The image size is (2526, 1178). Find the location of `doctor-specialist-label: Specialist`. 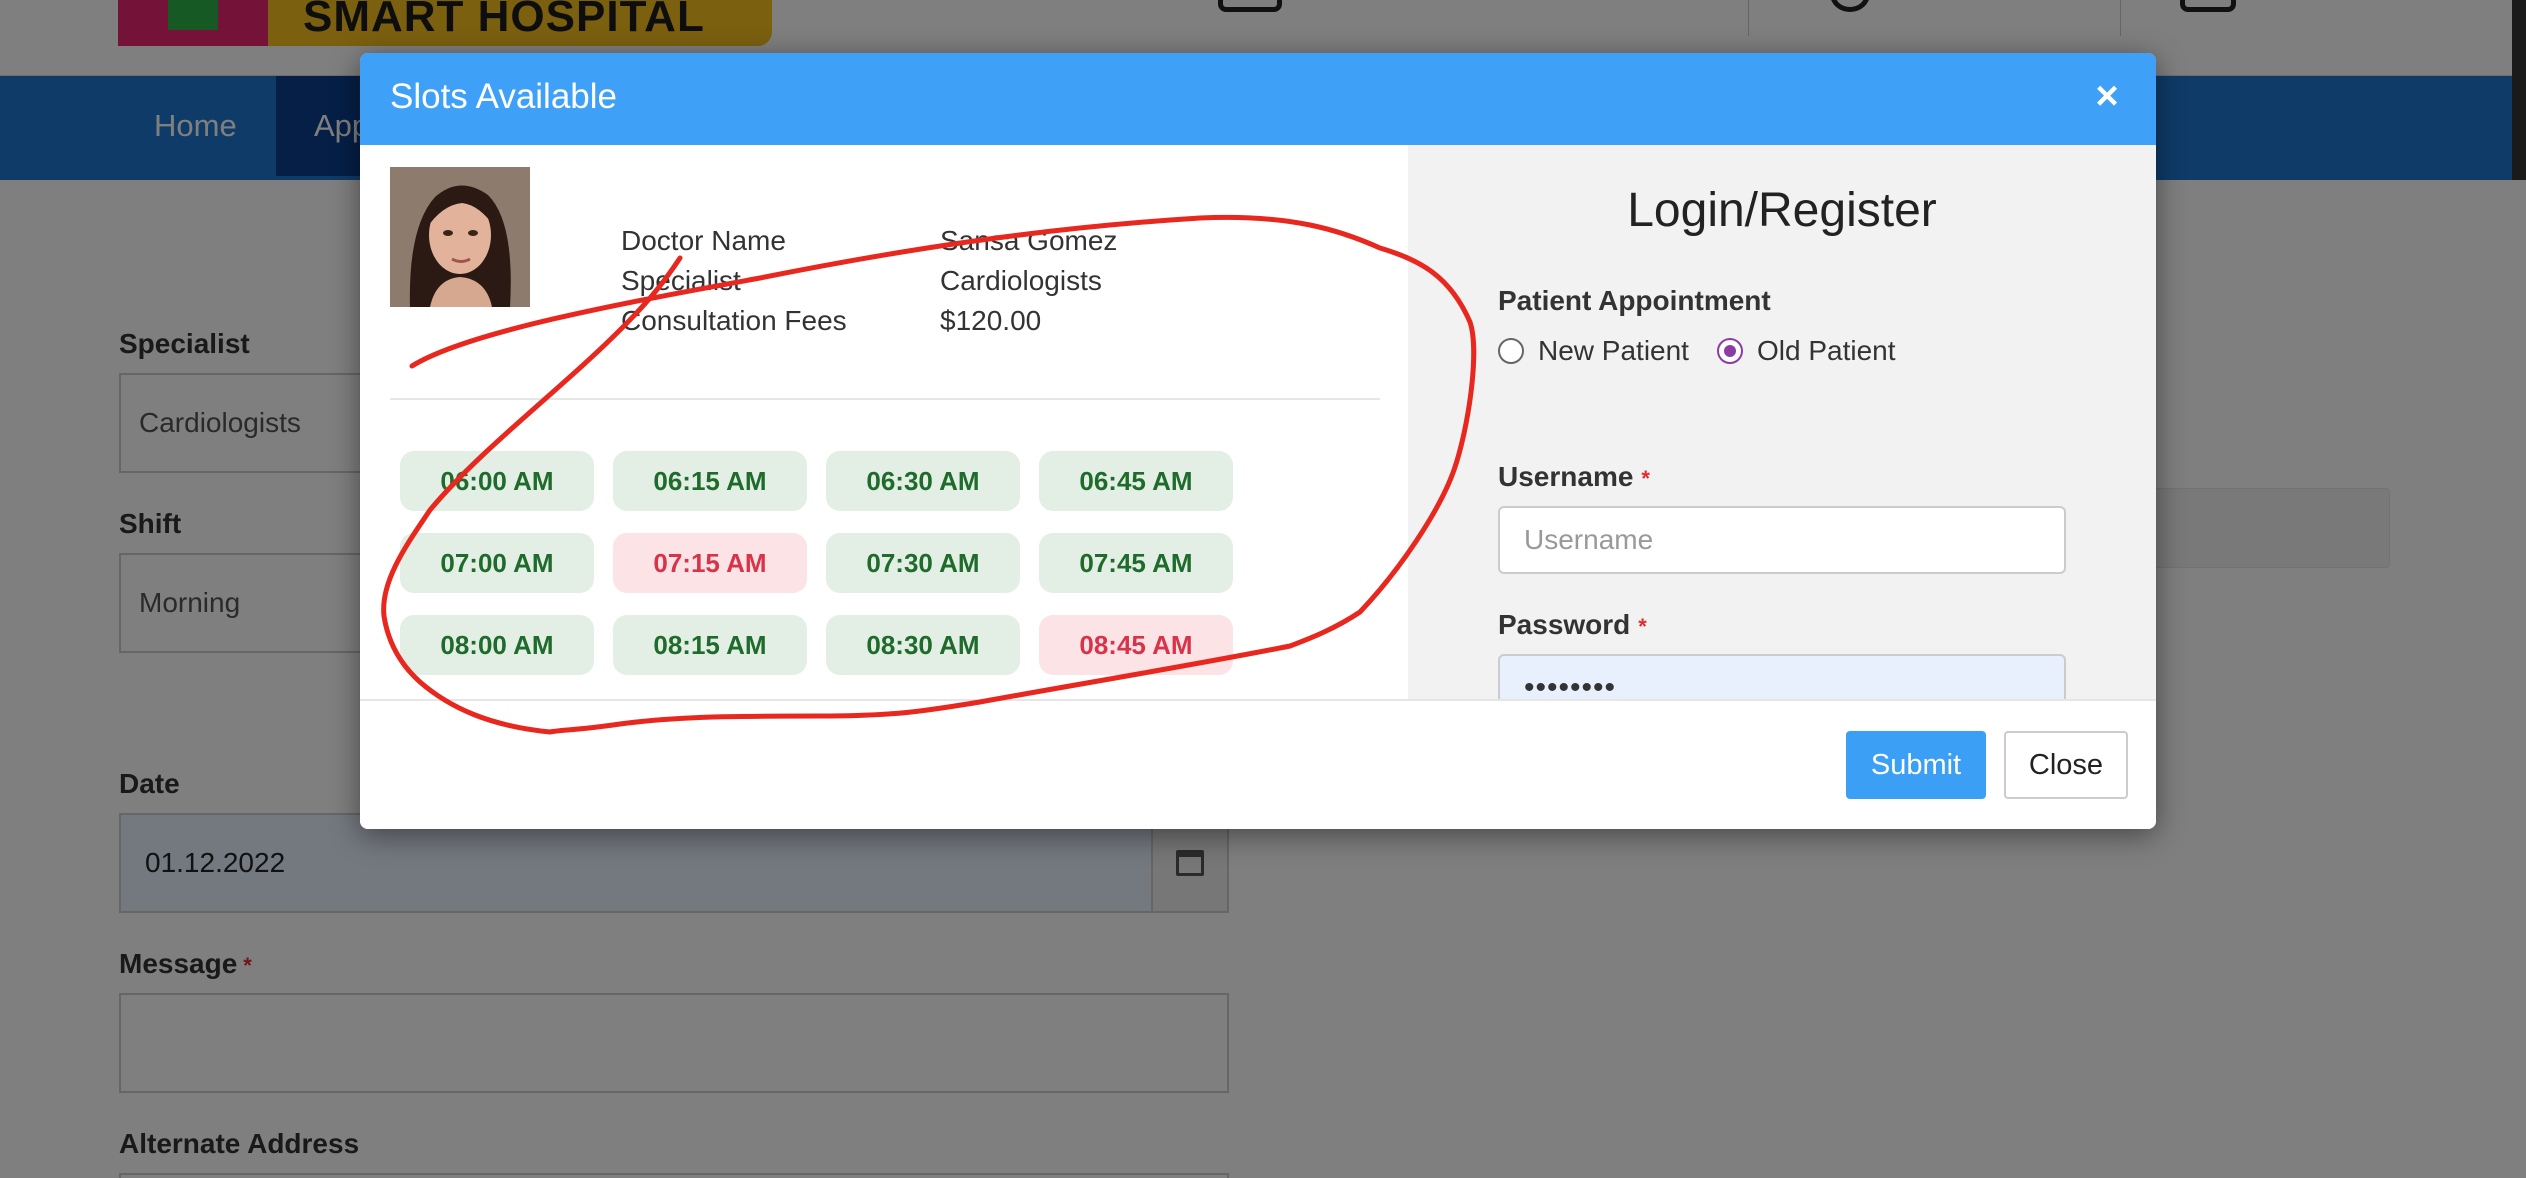

doctor-specialist-label: Specialist is located at coordinates (681, 280).